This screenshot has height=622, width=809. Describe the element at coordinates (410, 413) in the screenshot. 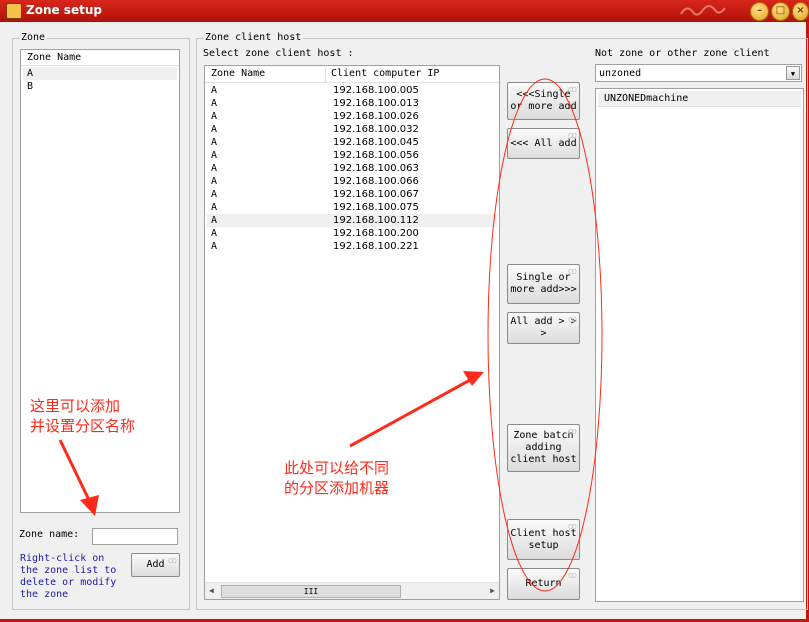

I see `annotation-arrow-center` at that location.